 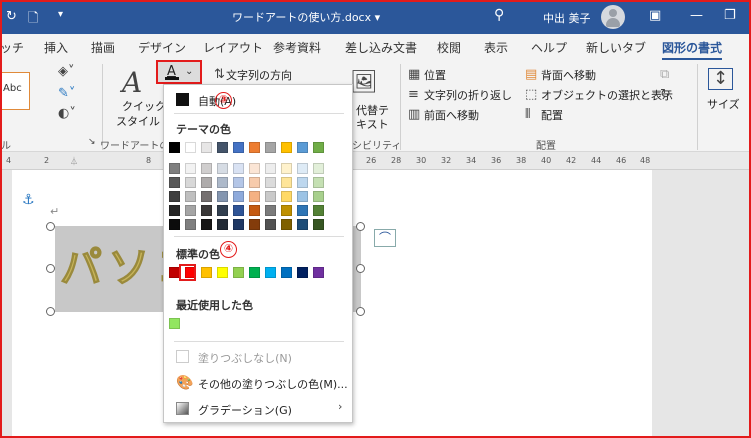 I want to click on tab-touch: ッチ, so click(x=12, y=47).